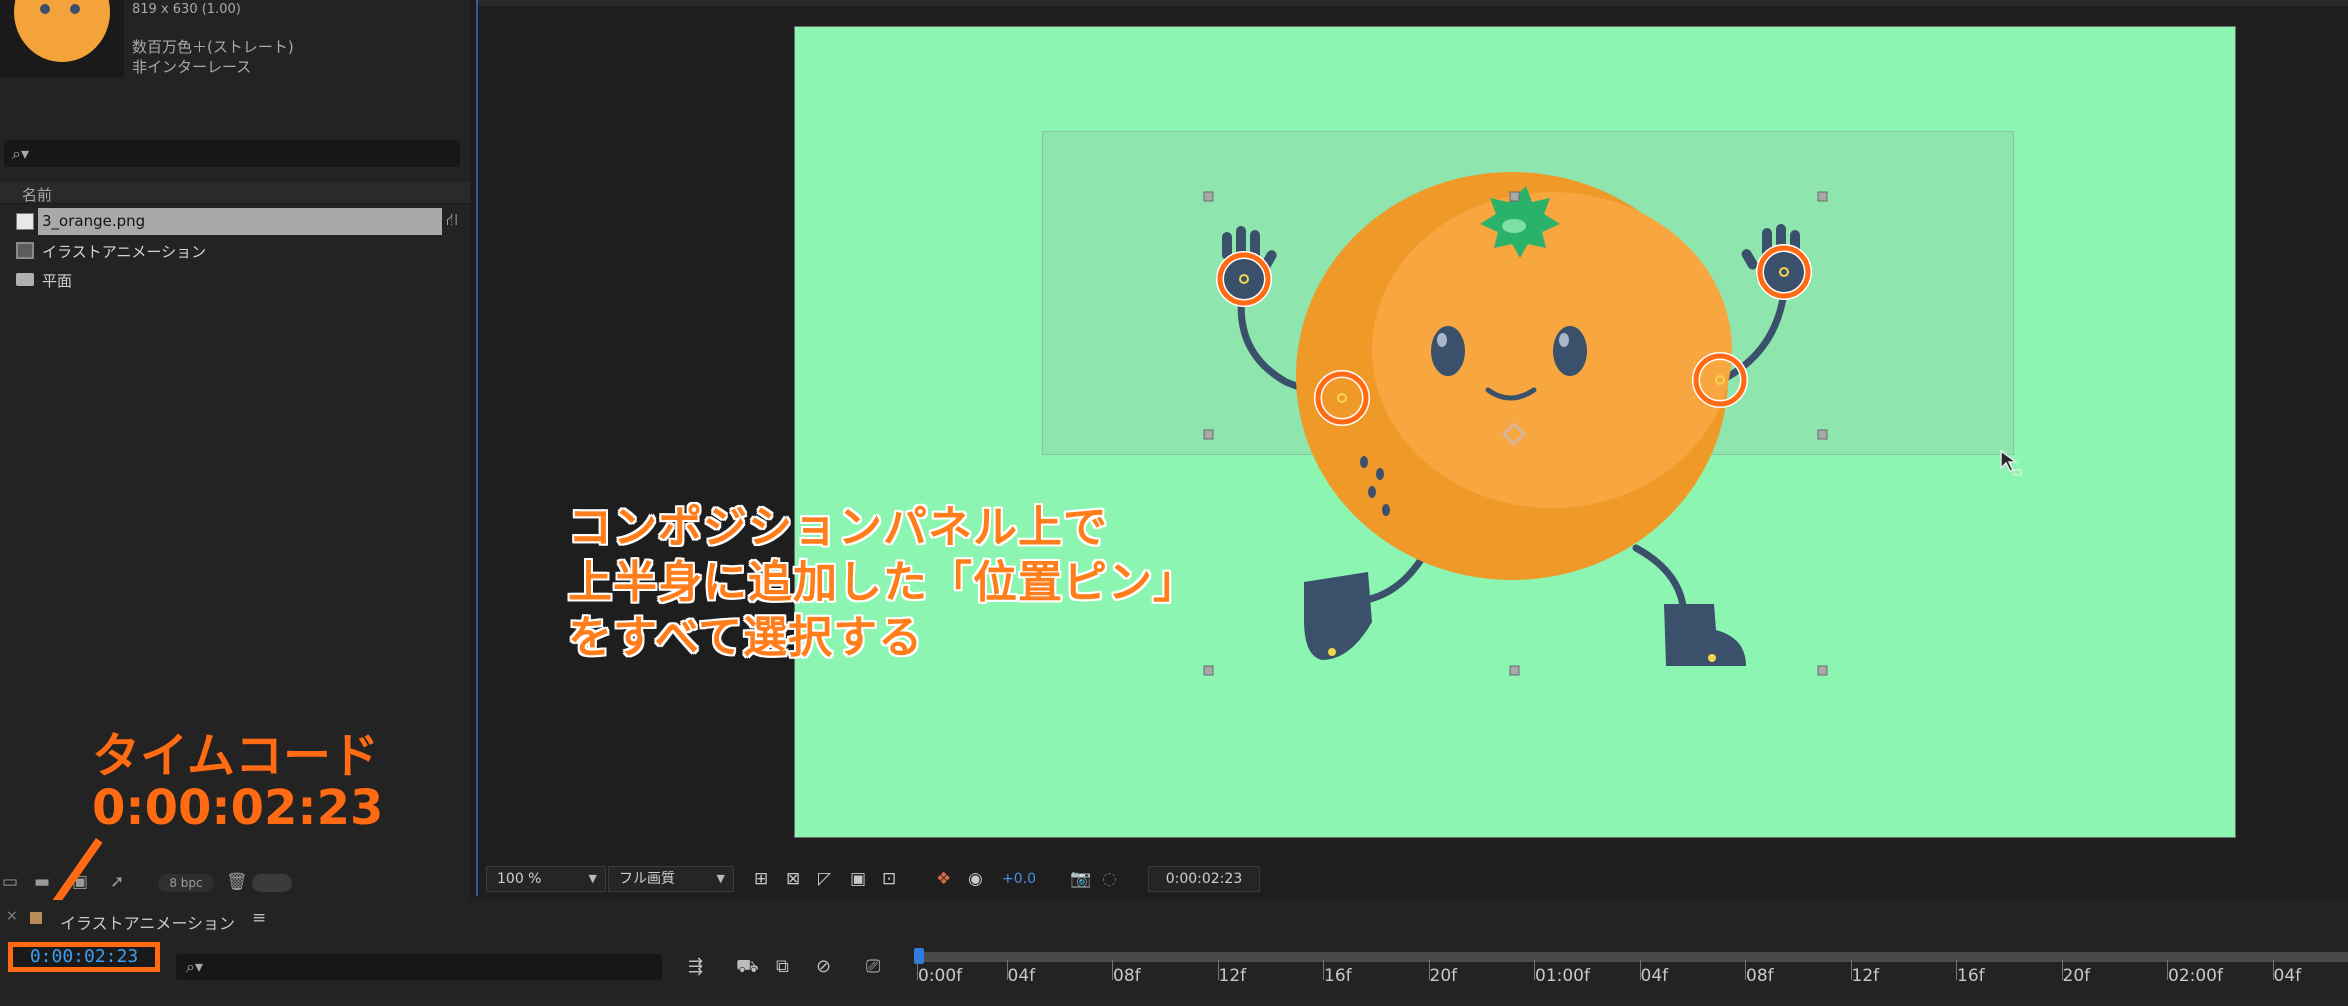 This screenshot has height=1006, width=2348. I want to click on render-icon: ➚, so click(117, 882).